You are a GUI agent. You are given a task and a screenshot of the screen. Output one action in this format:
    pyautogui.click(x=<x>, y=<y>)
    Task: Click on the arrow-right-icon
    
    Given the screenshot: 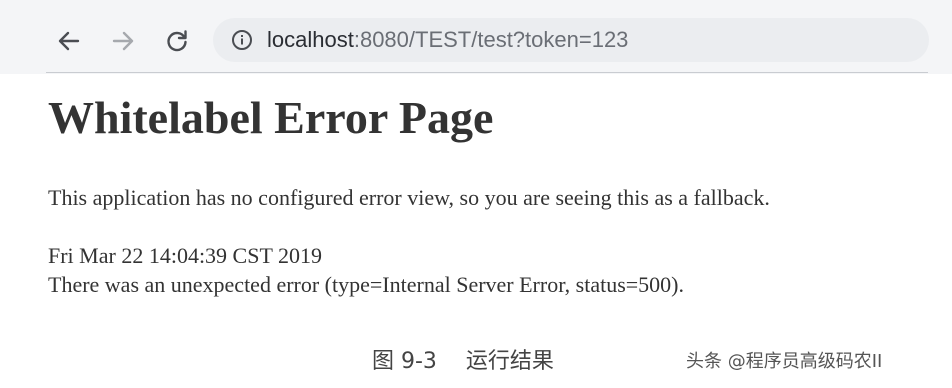 What is the action you would take?
    pyautogui.click(x=123, y=41)
    